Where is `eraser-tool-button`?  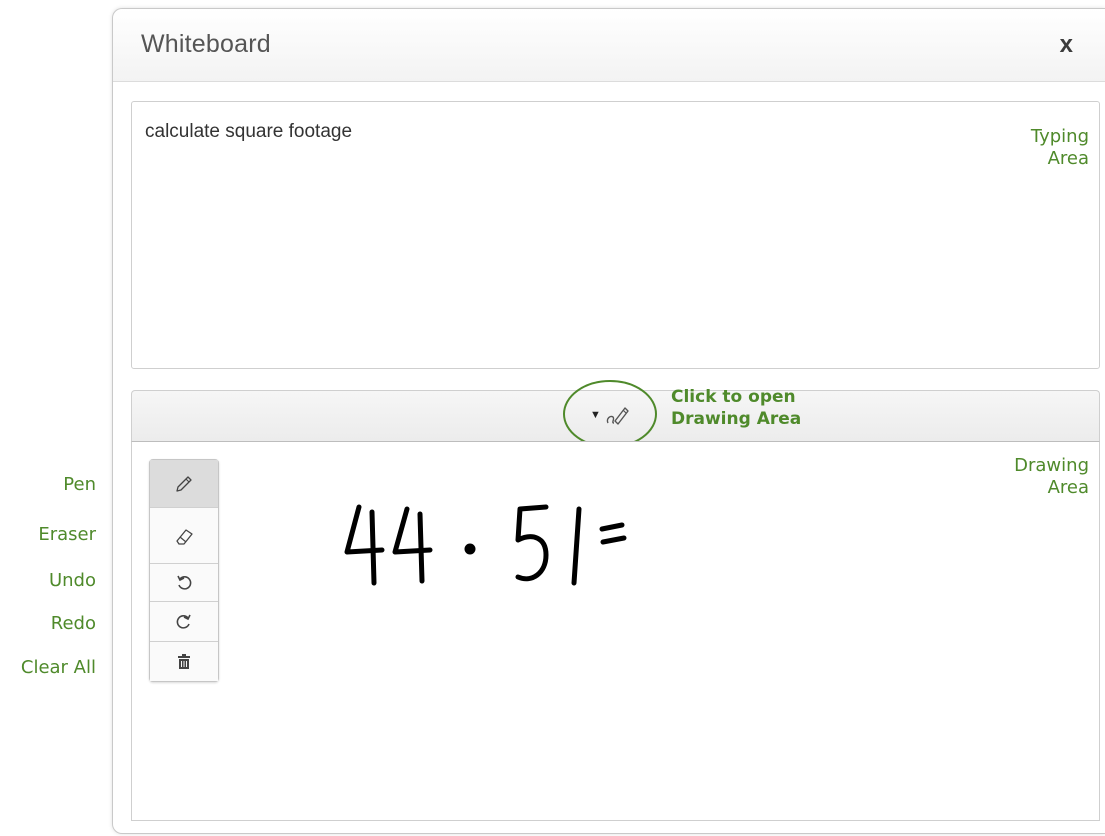 eraser-tool-button is located at coordinates (184, 536).